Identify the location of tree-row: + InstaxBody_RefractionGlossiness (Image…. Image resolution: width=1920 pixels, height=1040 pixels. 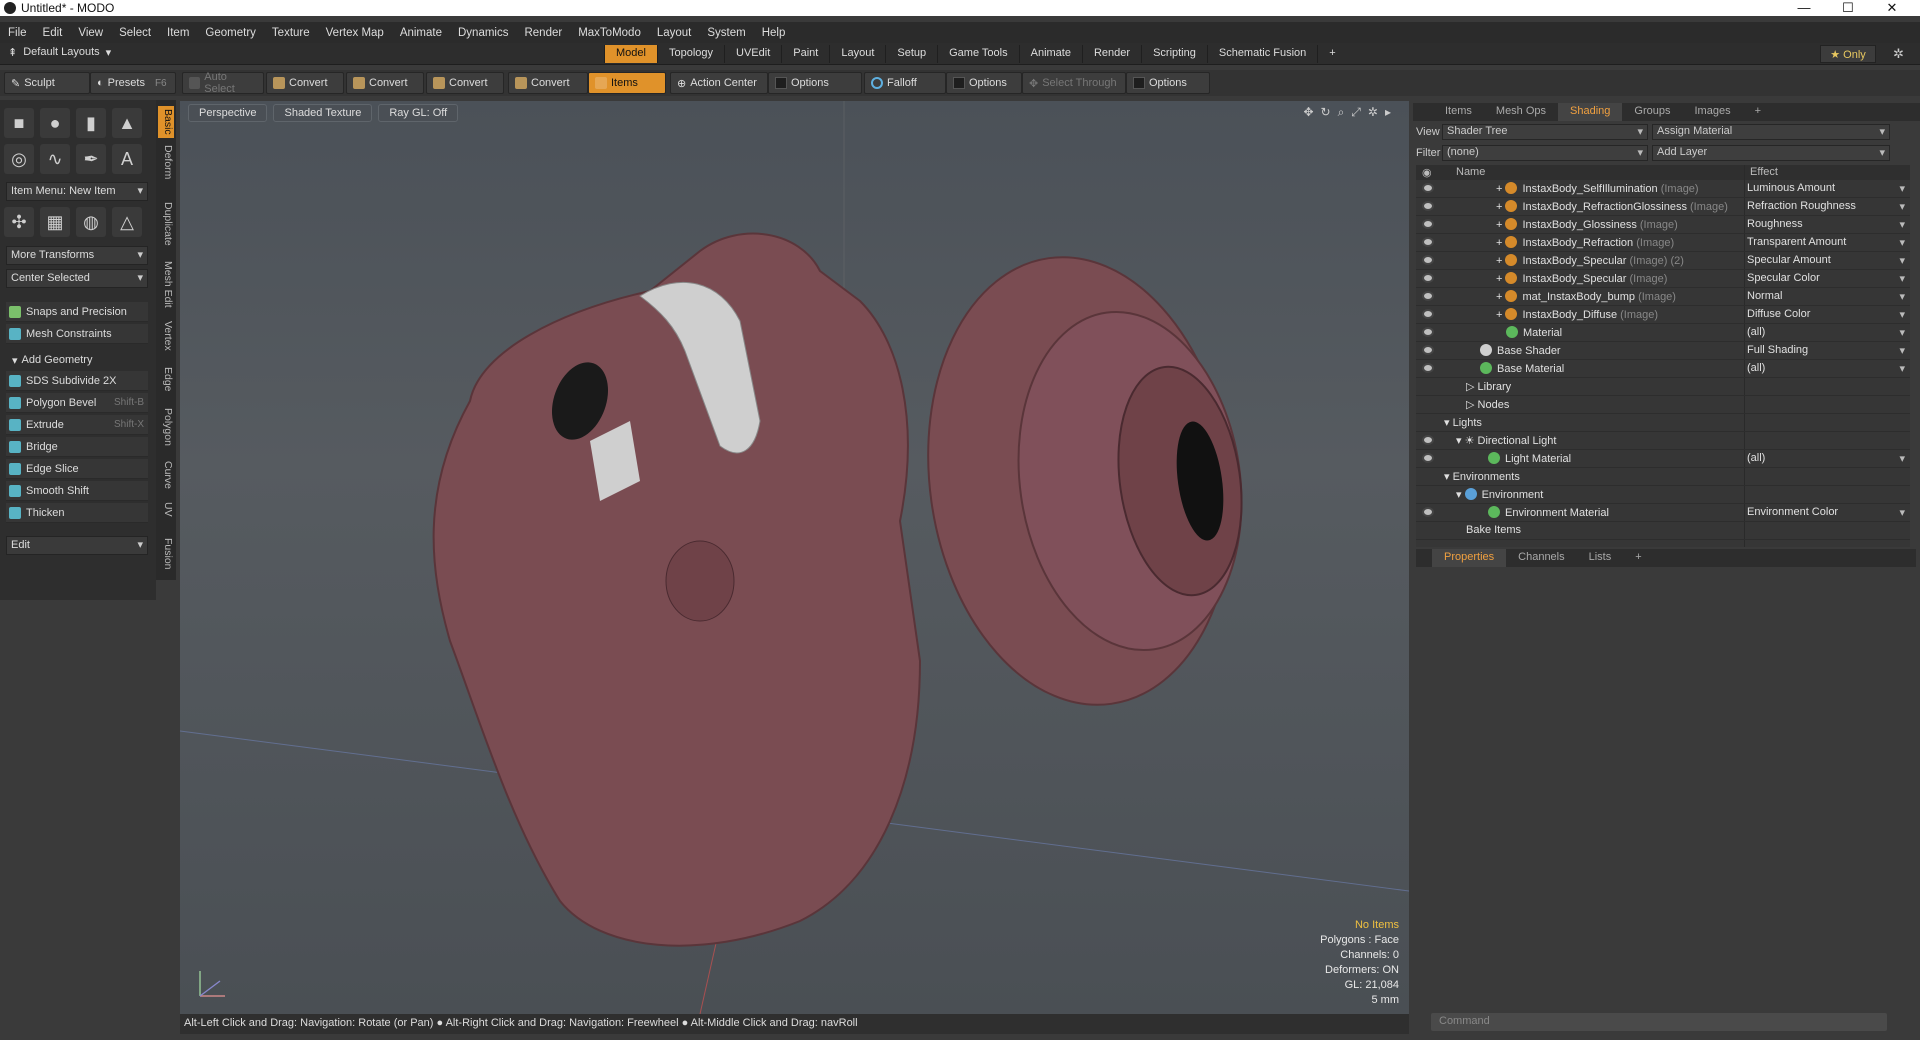
(1663, 207).